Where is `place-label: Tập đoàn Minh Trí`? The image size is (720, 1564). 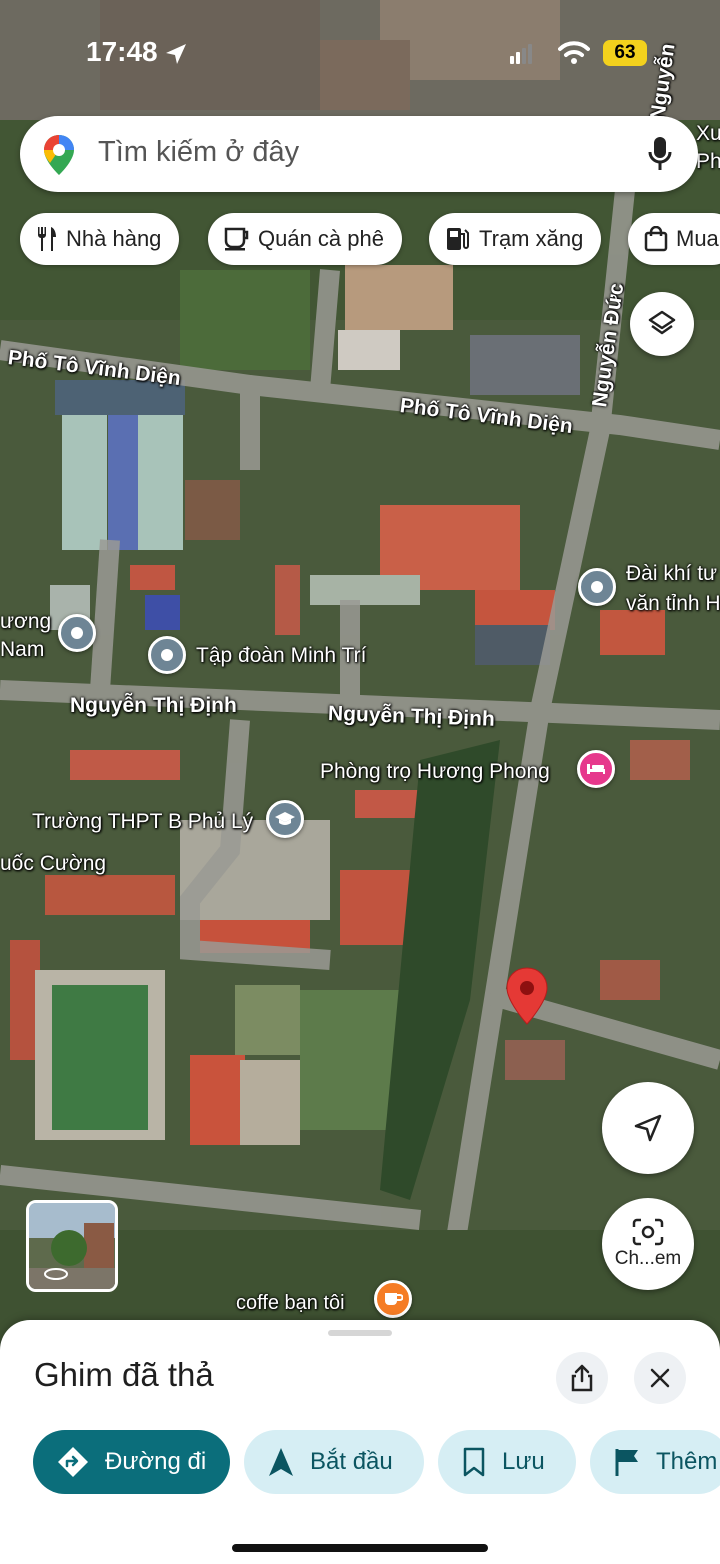
place-label: Tập đoàn Minh Trí is located at coordinates (281, 656).